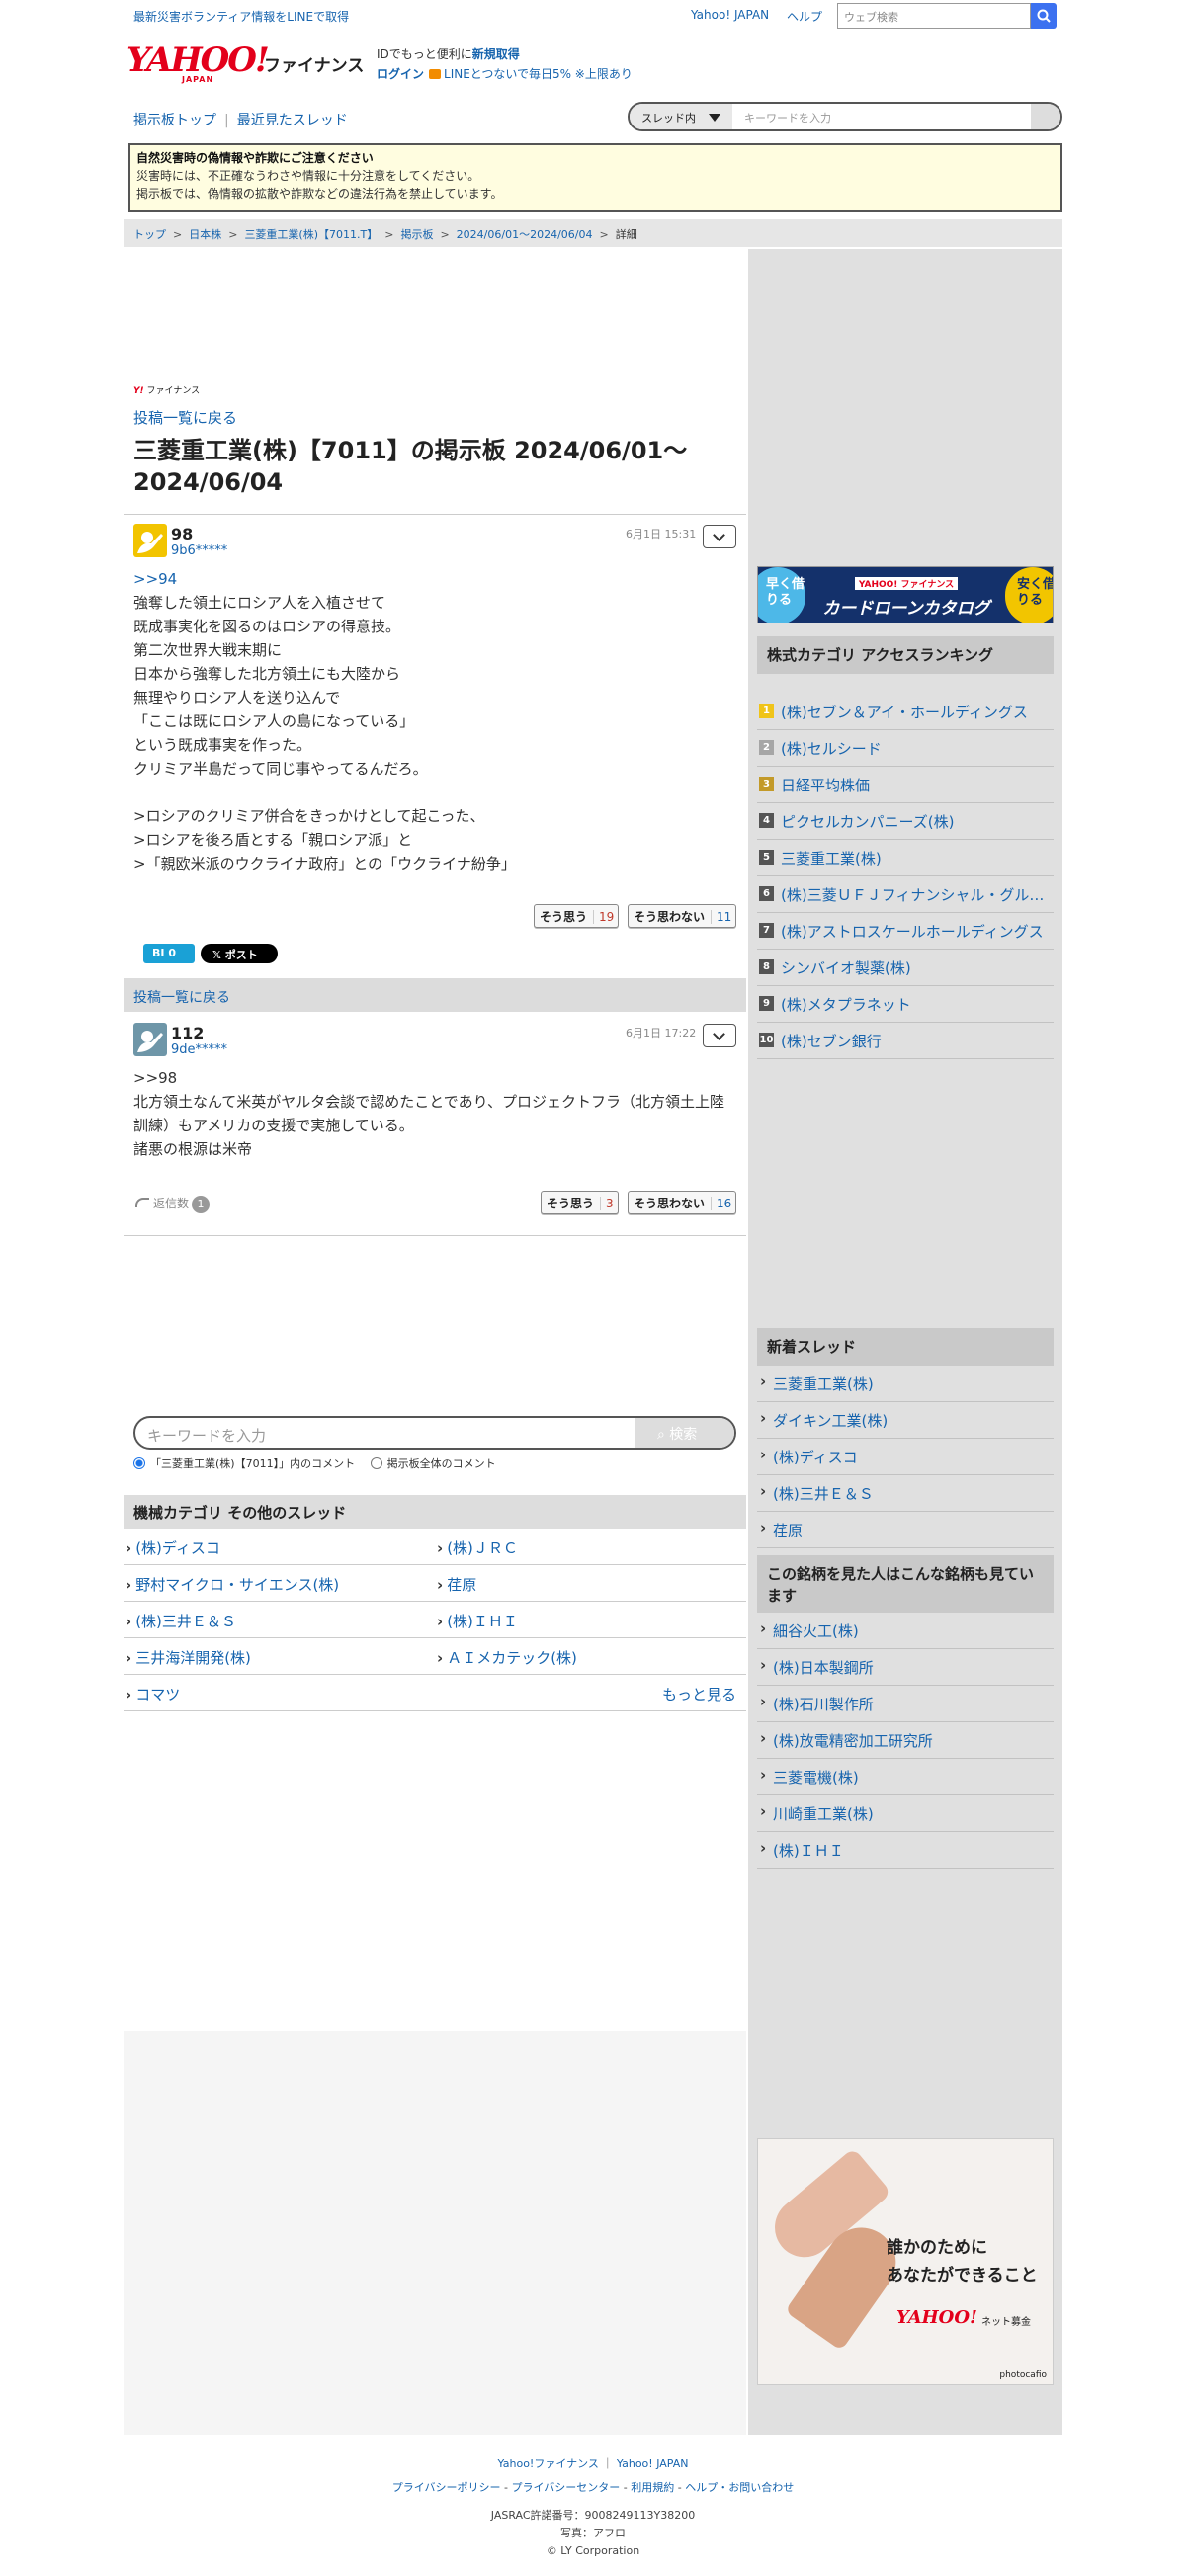 The width and height of the screenshot is (1186, 2576). Describe the element at coordinates (804, 16) in the screenshot. I see `help-link: ヘルプ` at that location.